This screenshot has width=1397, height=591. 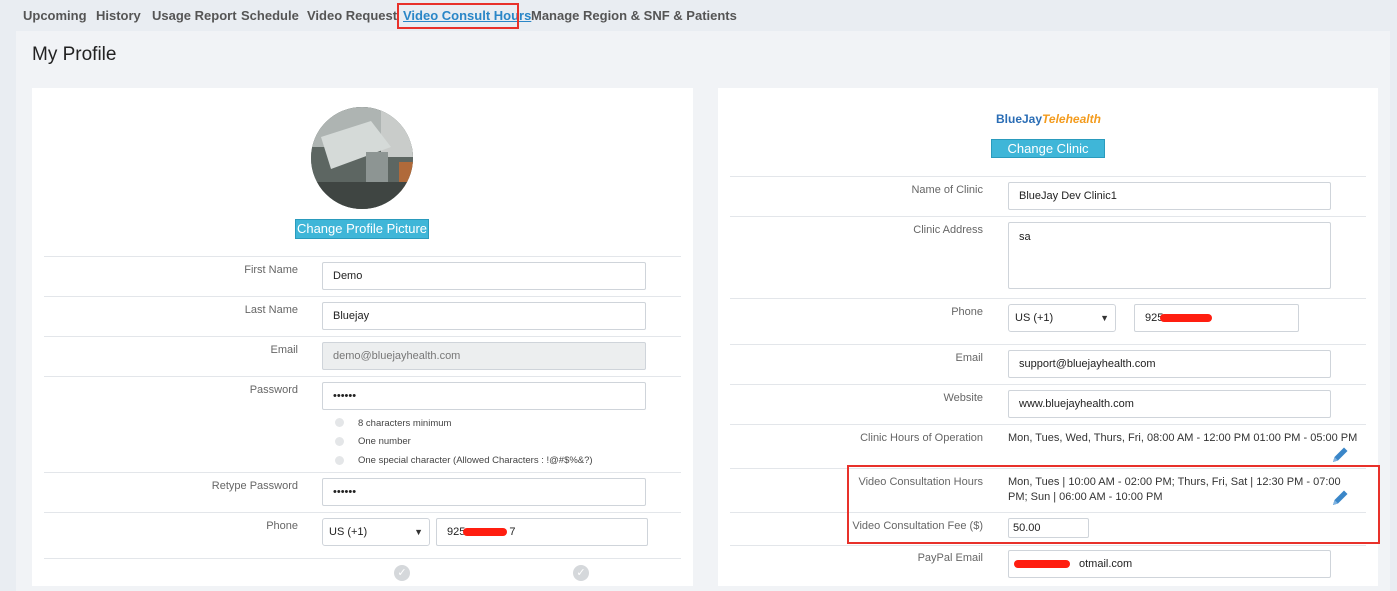 What do you see at coordinates (271, 310) in the screenshot?
I see `last-name-label: Last Name` at bounding box center [271, 310].